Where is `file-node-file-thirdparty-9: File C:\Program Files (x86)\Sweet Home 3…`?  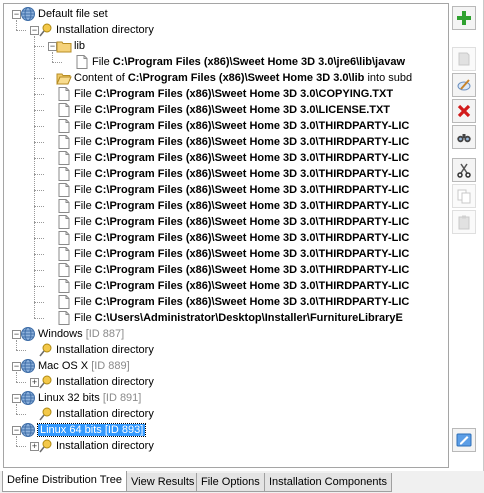
file-node-file-thirdparty-9: File C:\Program Files (x86)\Sweet Home 3… is located at coordinates (224, 254).